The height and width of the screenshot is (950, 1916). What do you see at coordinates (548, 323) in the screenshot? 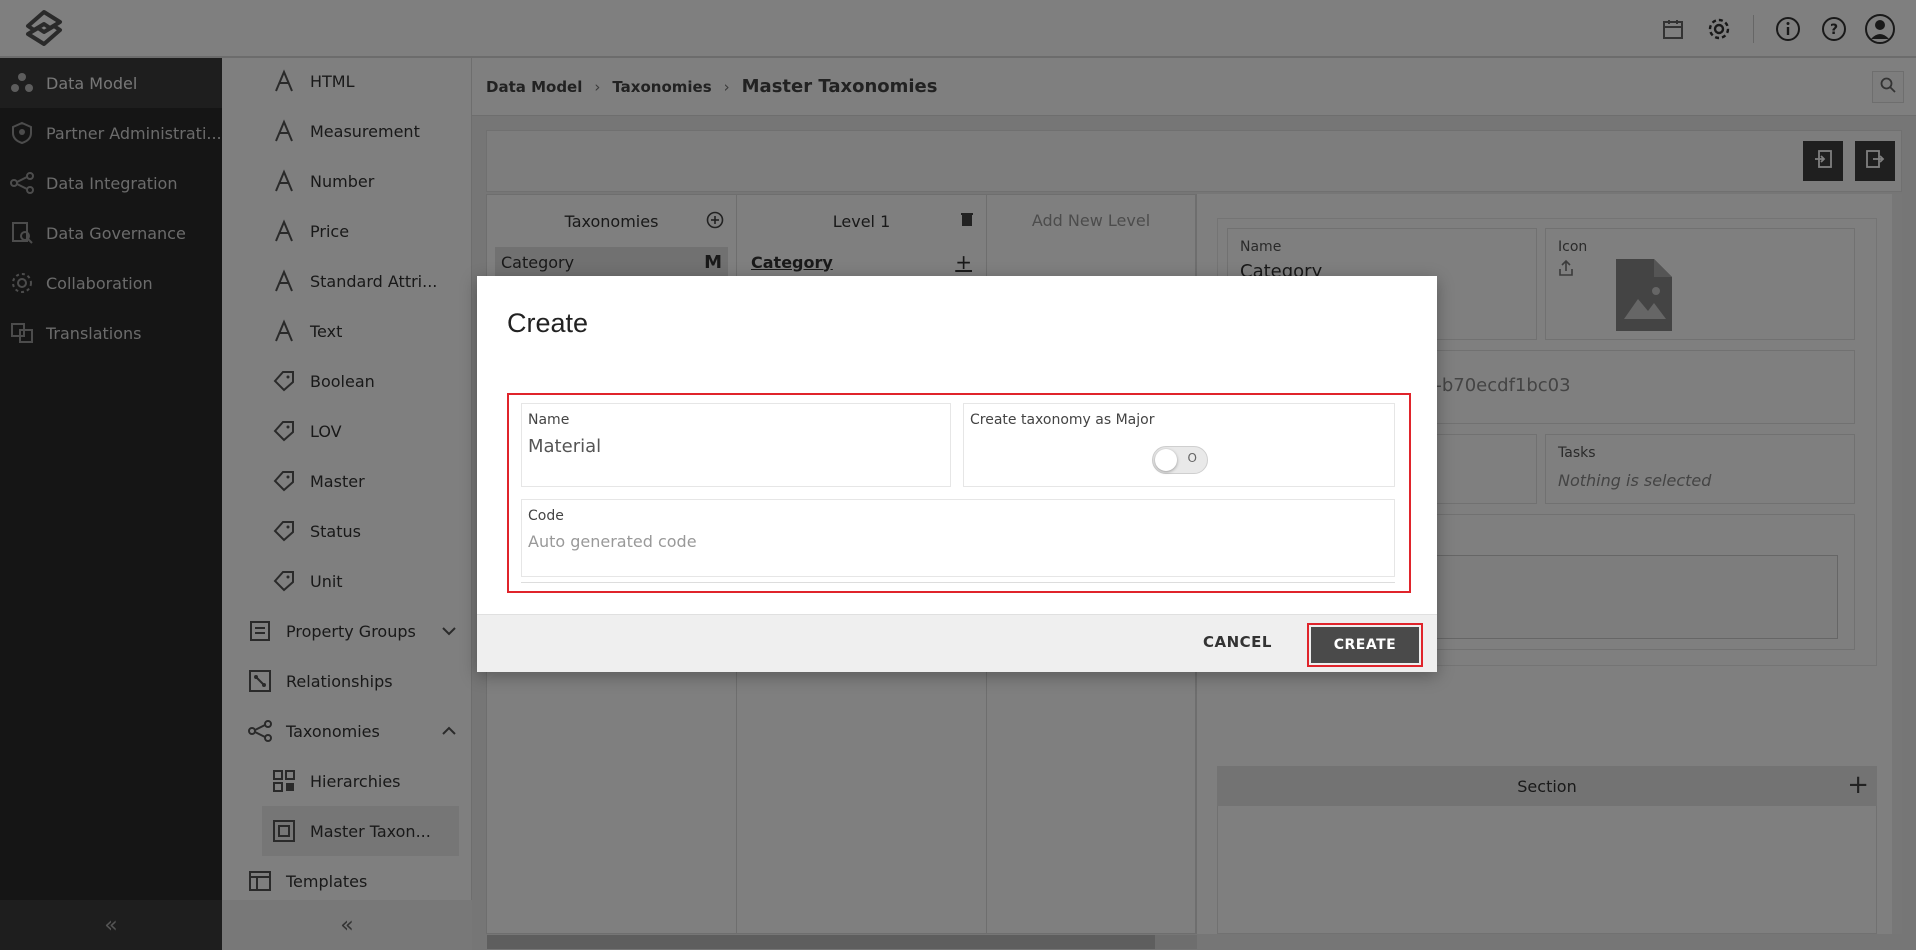
I see `dialog-title: Create` at bounding box center [548, 323].